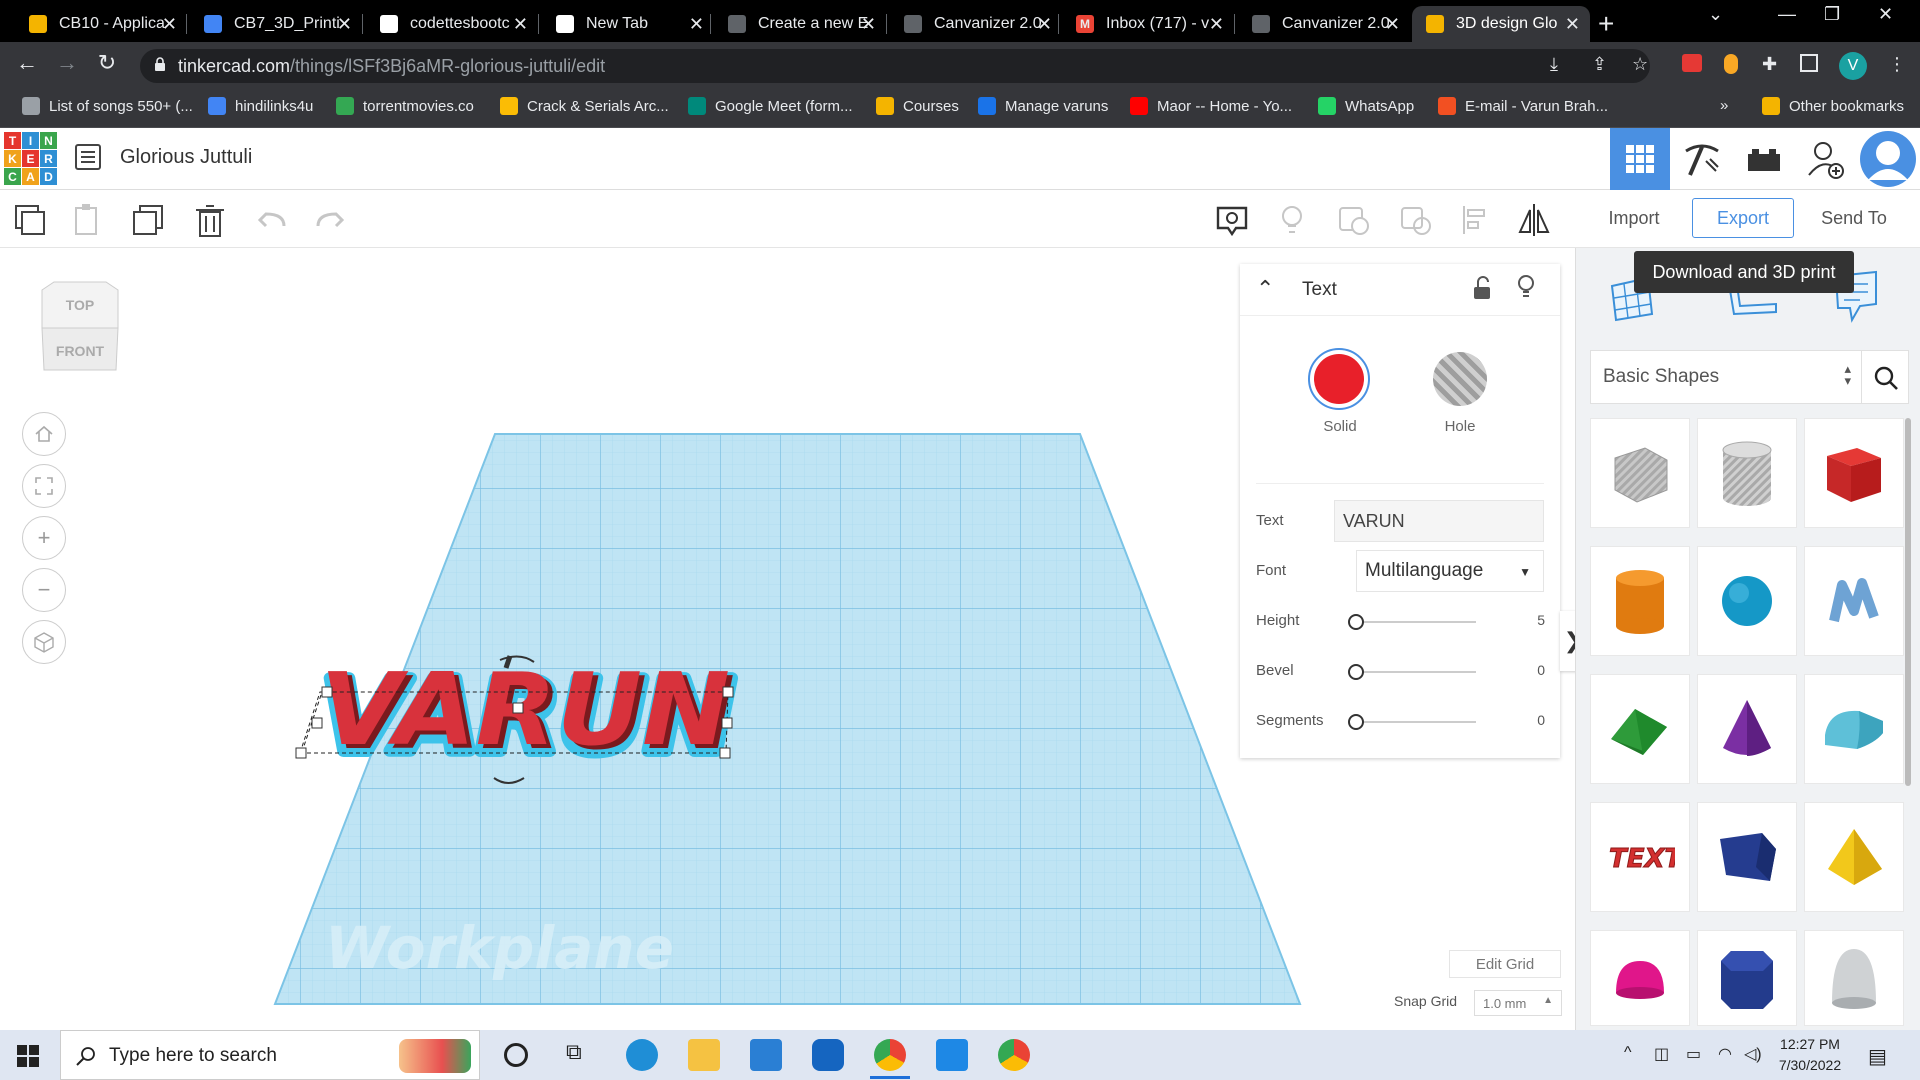  What do you see at coordinates (186, 157) in the screenshot?
I see `design-title: Glorious Juttuli` at bounding box center [186, 157].